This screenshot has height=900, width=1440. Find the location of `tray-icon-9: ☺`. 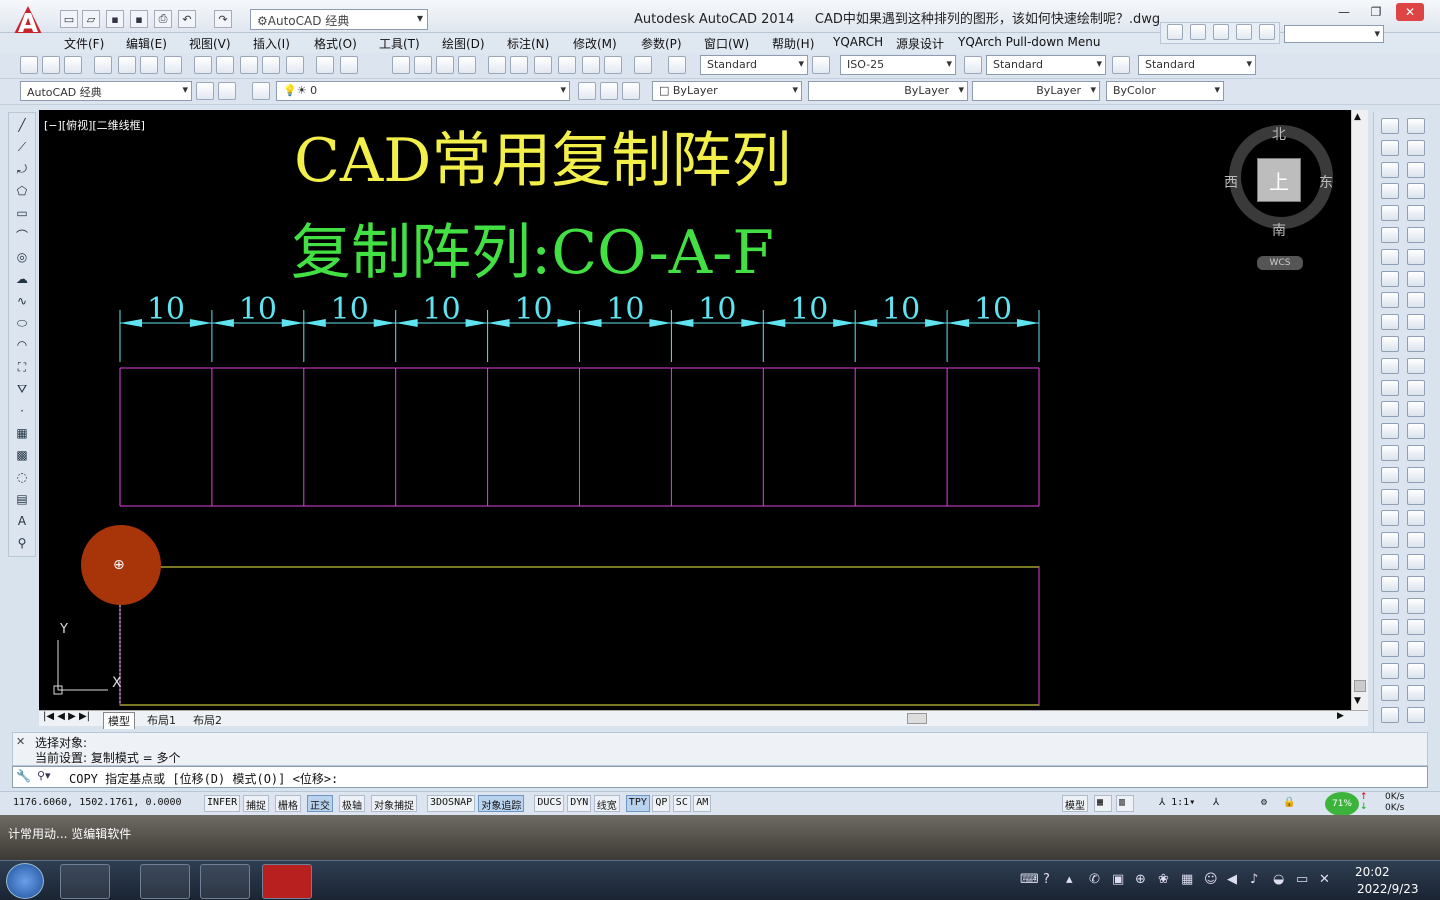

tray-icon-9: ☺ is located at coordinates (1211, 879).